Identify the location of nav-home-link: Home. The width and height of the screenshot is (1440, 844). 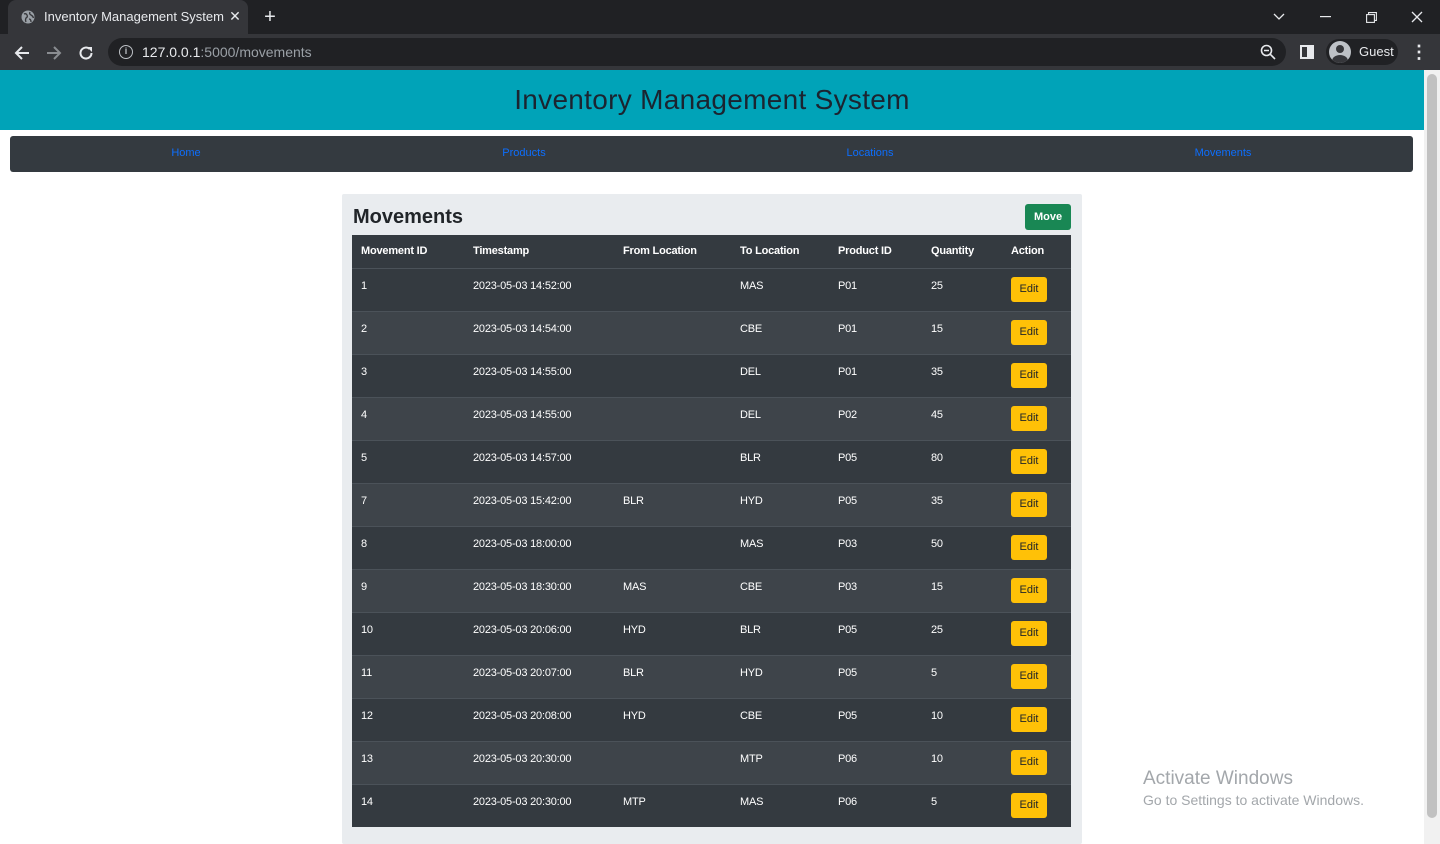
(185, 153).